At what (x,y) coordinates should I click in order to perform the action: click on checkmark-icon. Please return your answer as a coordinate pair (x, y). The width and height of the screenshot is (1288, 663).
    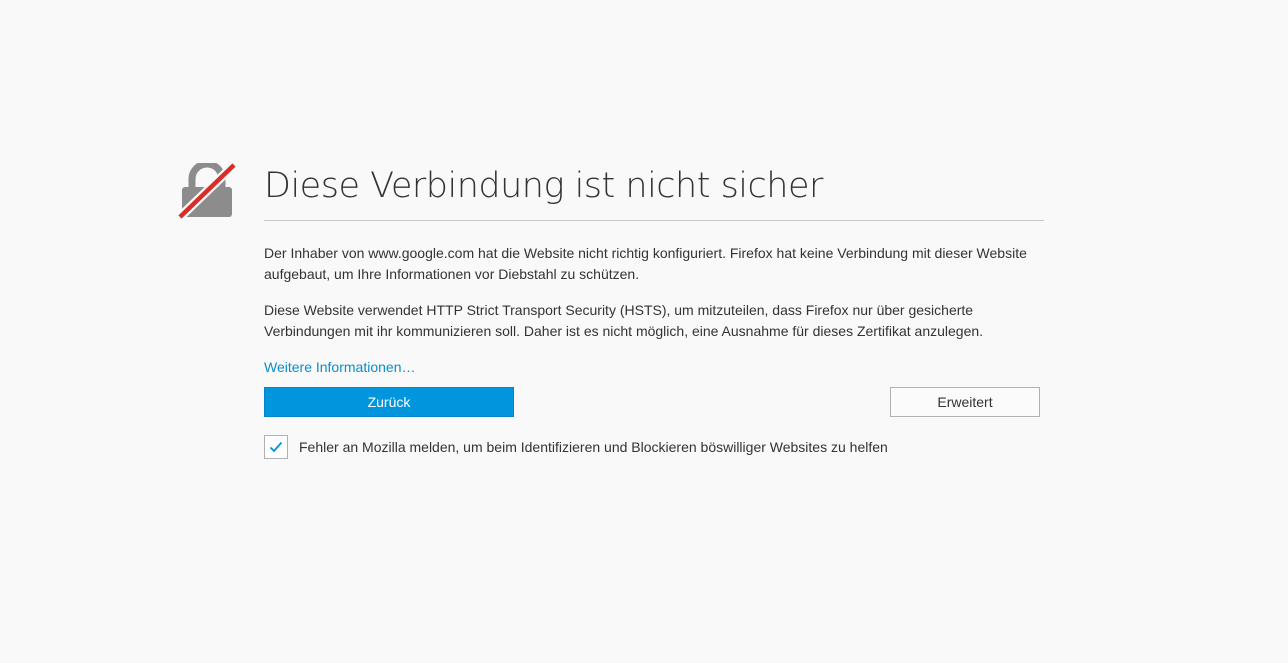
    Looking at the image, I should click on (276, 447).